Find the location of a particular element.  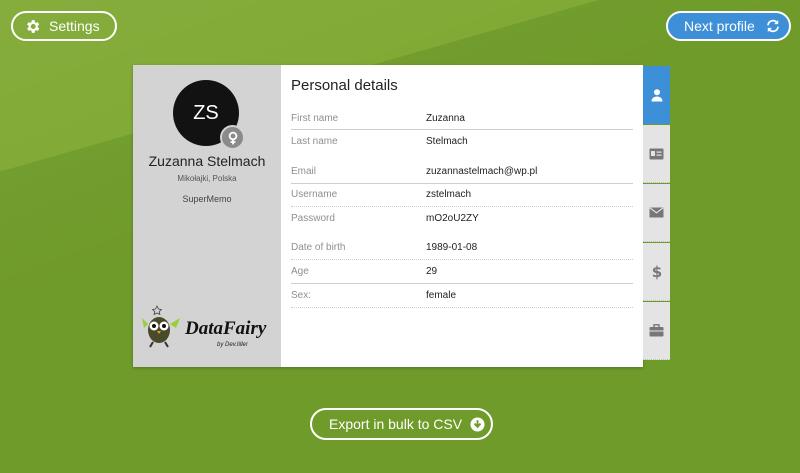

user-icon is located at coordinates (656, 95).